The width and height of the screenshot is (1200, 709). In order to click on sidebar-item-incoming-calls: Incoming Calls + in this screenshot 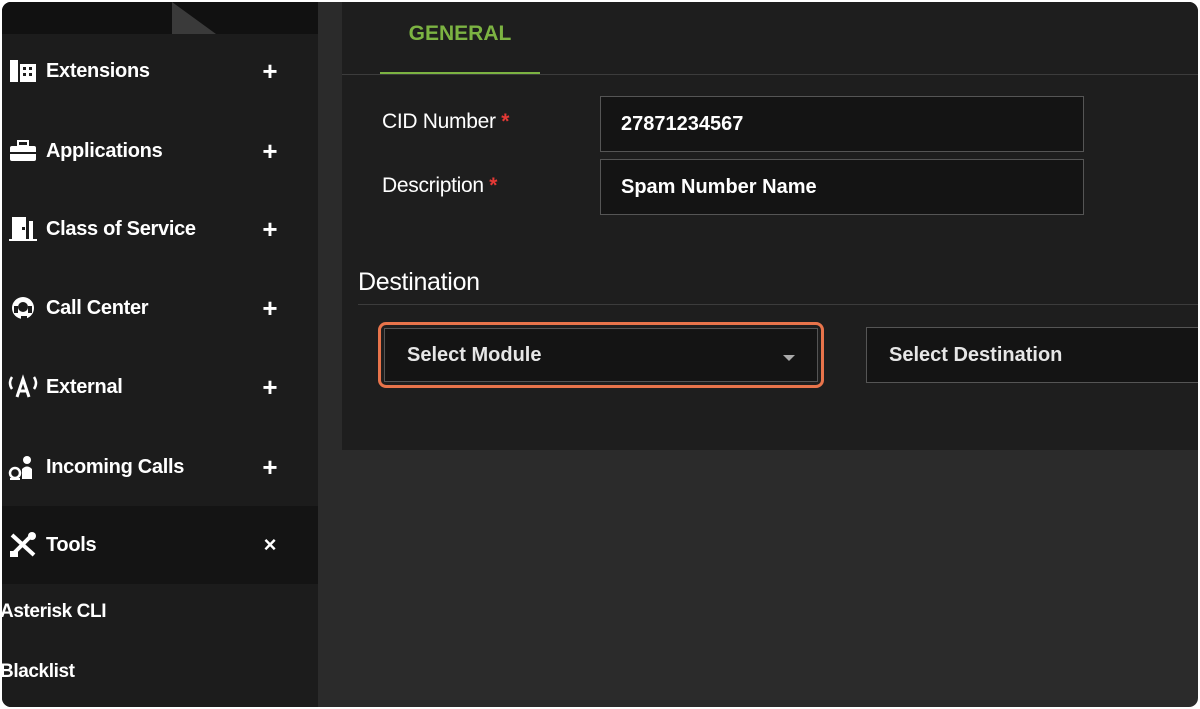, I will do `click(160, 467)`.